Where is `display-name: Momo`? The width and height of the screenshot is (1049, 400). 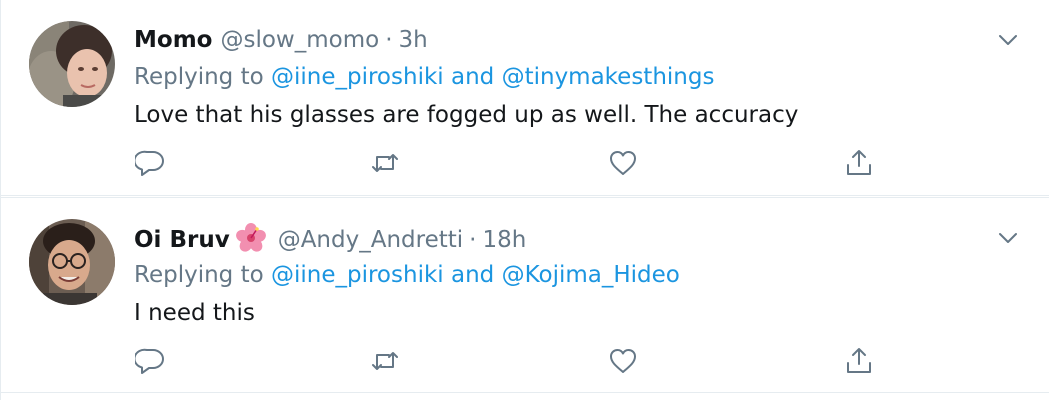
display-name: Momo is located at coordinates (173, 40).